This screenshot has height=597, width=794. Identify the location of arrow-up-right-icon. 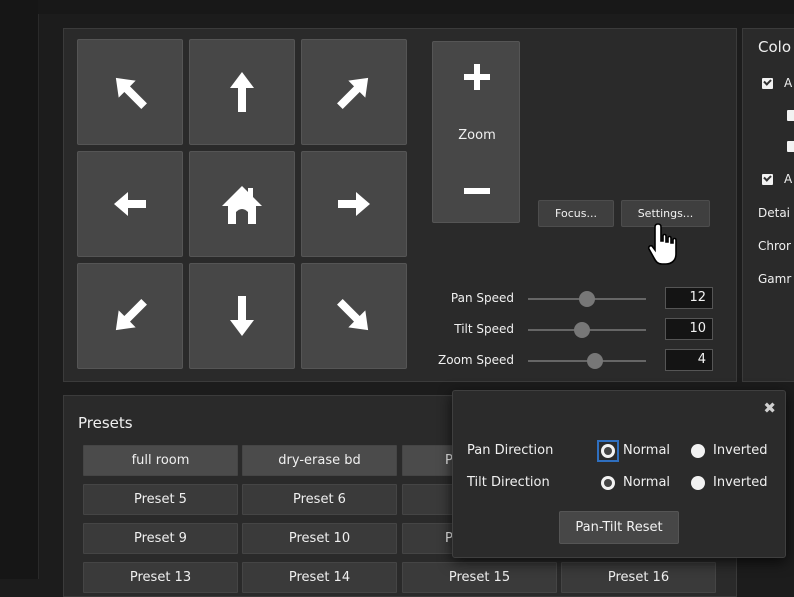
(353, 93).